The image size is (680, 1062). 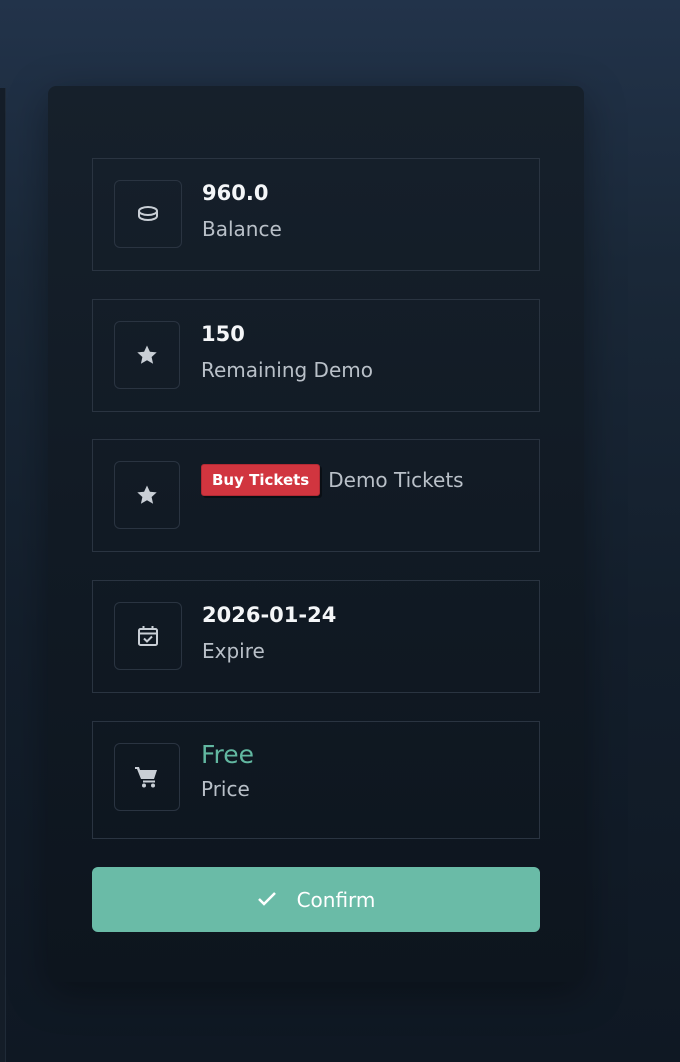 I want to click on demo-tickets-label: Demo Tickets, so click(x=396, y=480).